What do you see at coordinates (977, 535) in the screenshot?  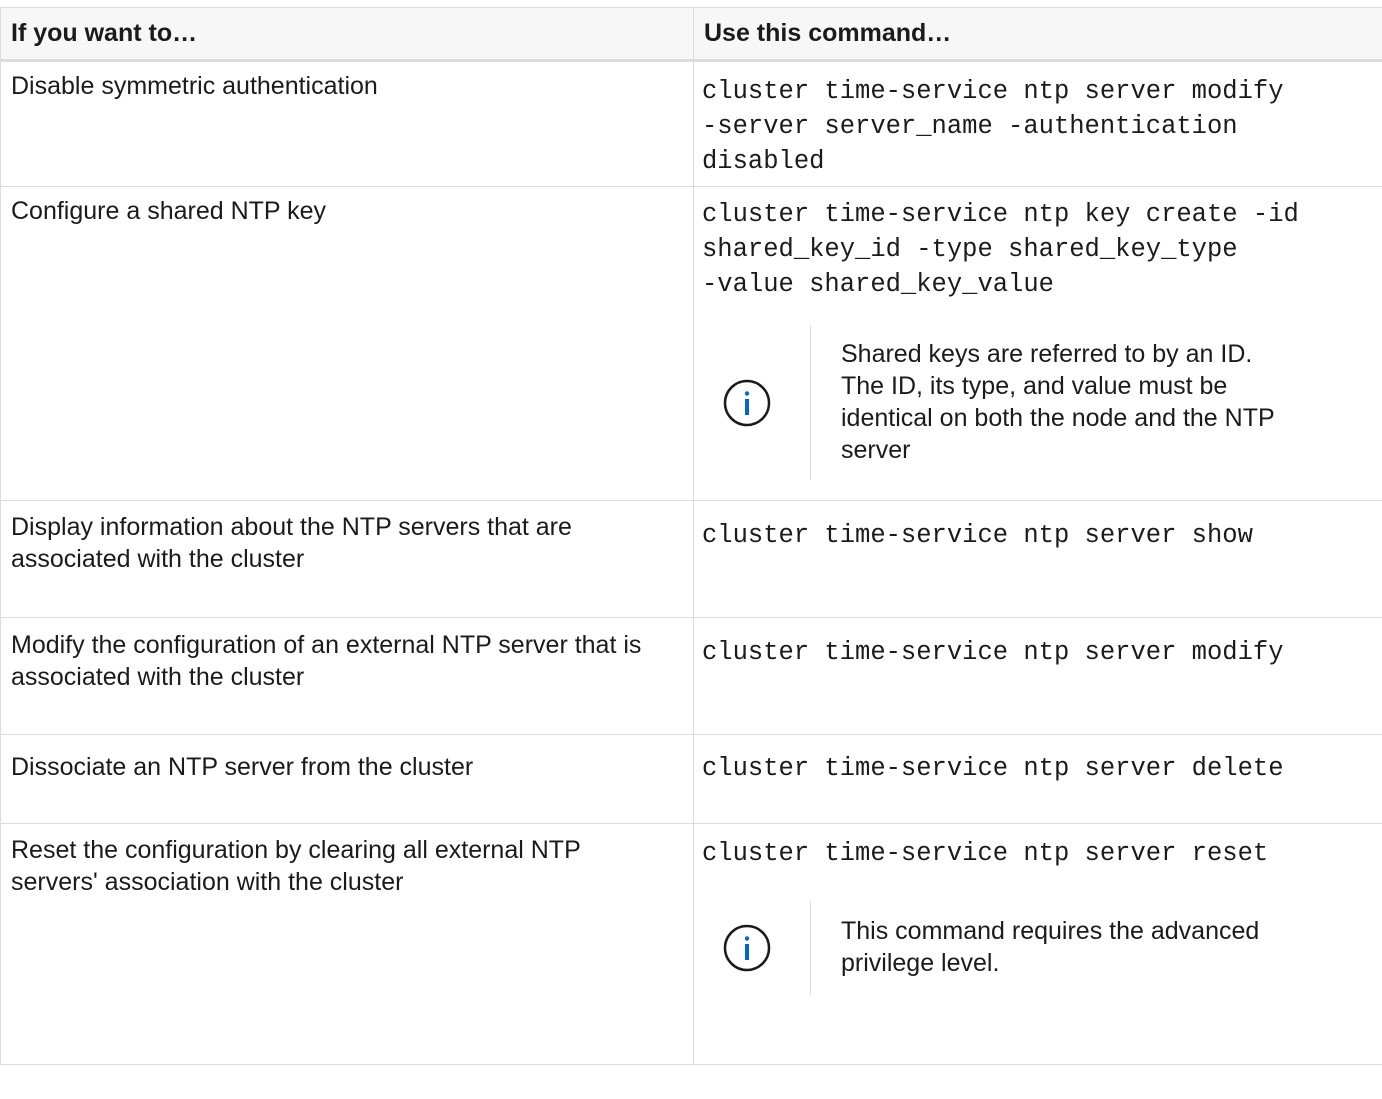 I see `command-code: cluster time-service ntp server show` at bounding box center [977, 535].